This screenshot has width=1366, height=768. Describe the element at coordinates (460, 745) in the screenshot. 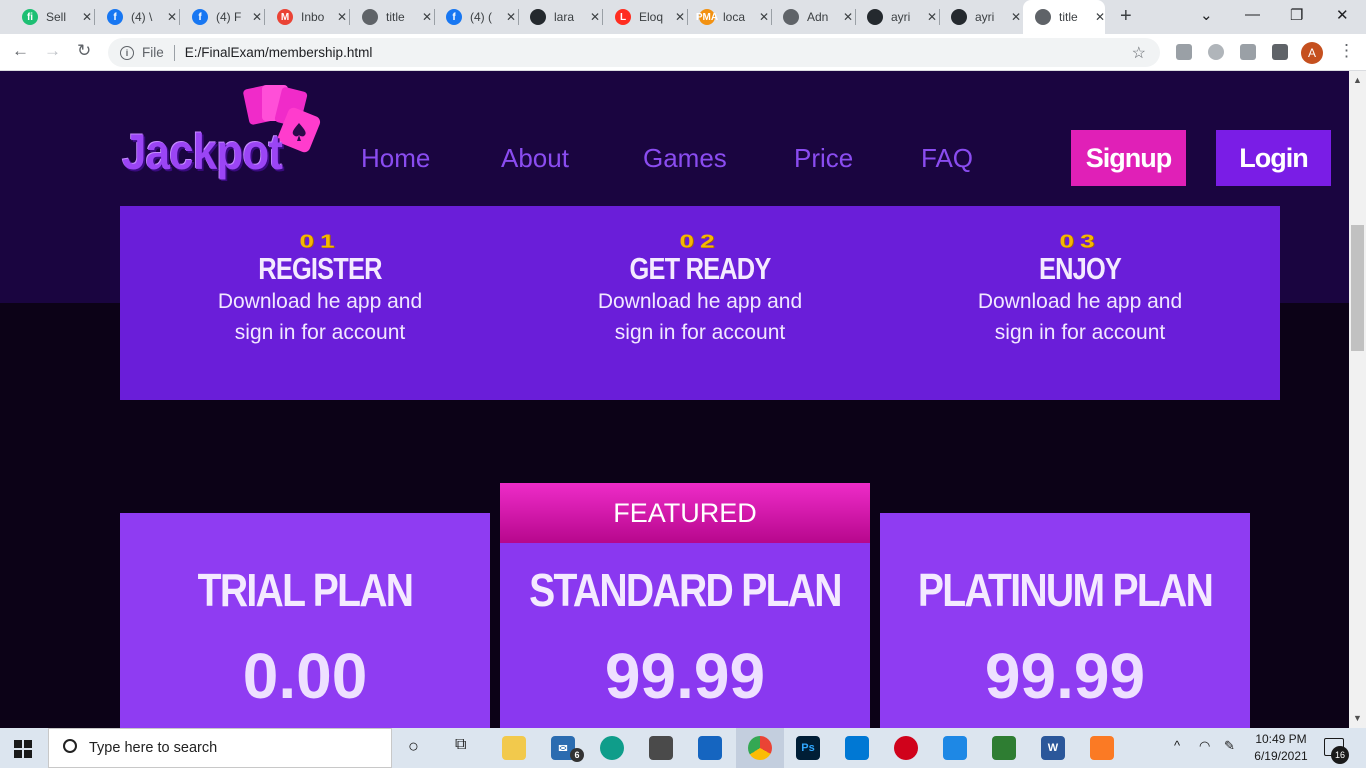

I see `task-view-icon: ⧉` at that location.